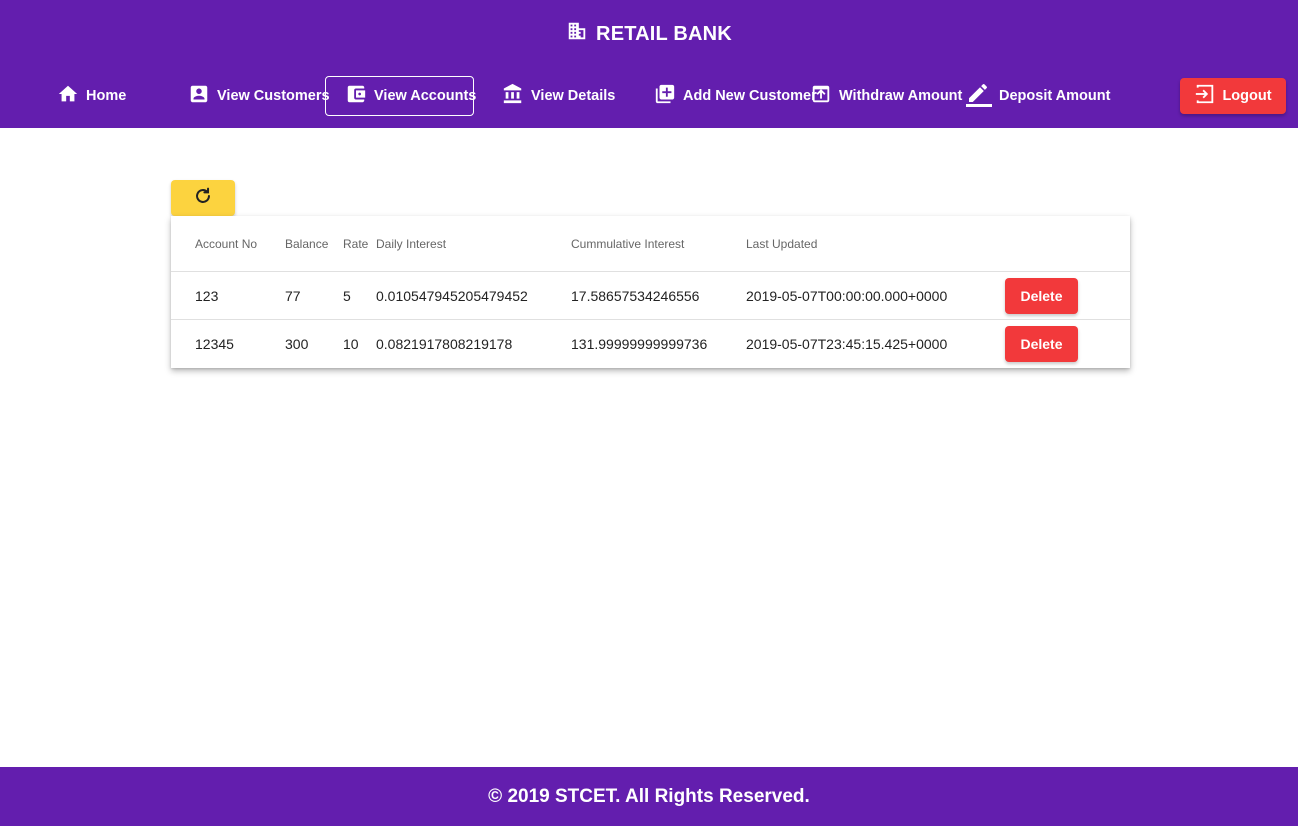 This screenshot has width=1298, height=826. What do you see at coordinates (1055, 96) in the screenshot?
I see `nav-deposit-amount-label: Deposit Amount` at bounding box center [1055, 96].